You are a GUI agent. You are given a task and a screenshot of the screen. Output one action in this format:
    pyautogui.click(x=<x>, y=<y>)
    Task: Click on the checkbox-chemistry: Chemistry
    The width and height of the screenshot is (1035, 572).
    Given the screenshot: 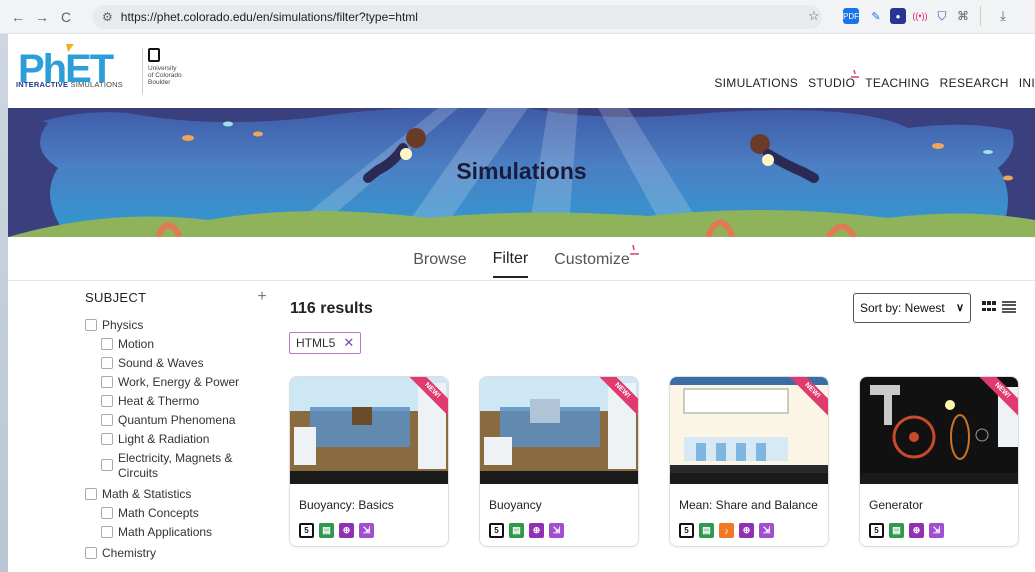 What is the action you would take?
    pyautogui.click(x=180, y=553)
    